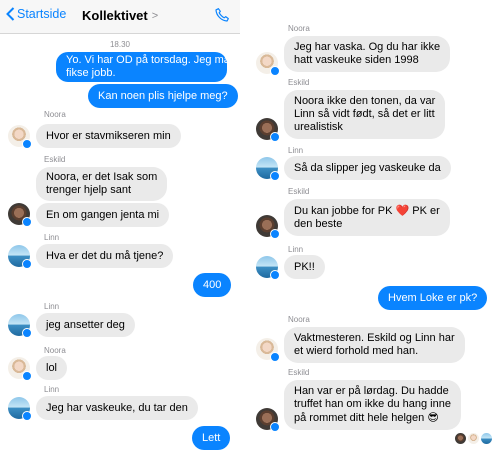 The width and height of the screenshot is (500, 456). I want to click on read-receipt-linn, so click(486, 438).